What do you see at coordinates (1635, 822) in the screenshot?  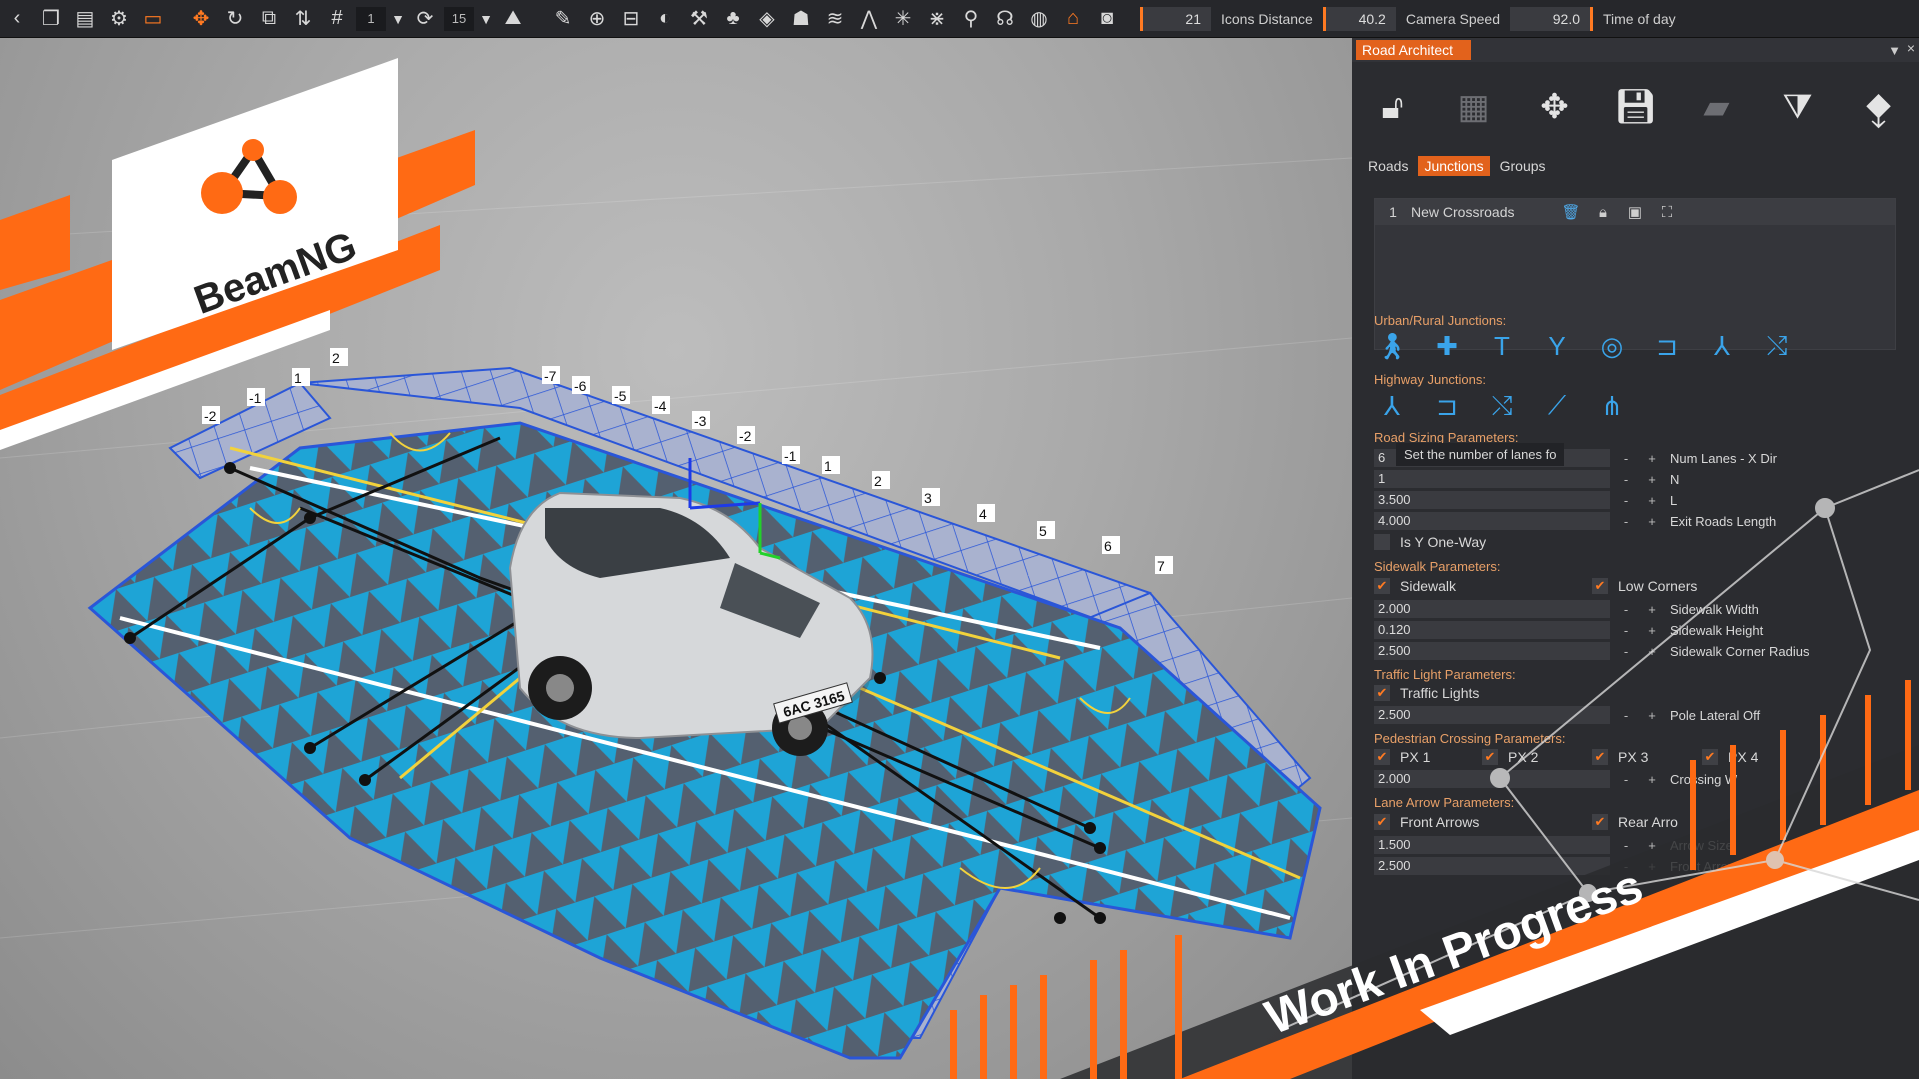 I see `rear-arrows-checkbox: ✔ Rear Arro` at bounding box center [1635, 822].